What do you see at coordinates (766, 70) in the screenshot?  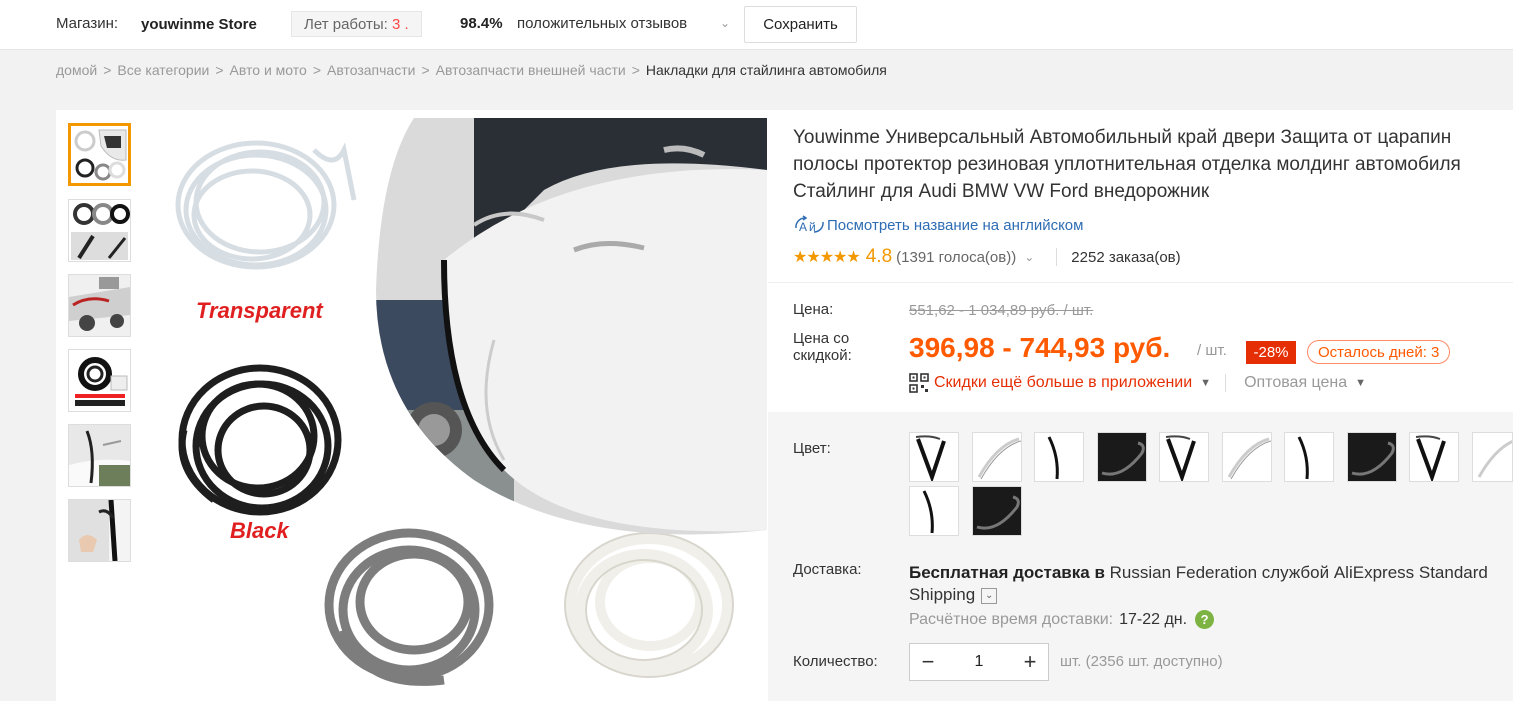 I see `breadcrumb-item-current: Накладки для стайлинга автомобиля` at bounding box center [766, 70].